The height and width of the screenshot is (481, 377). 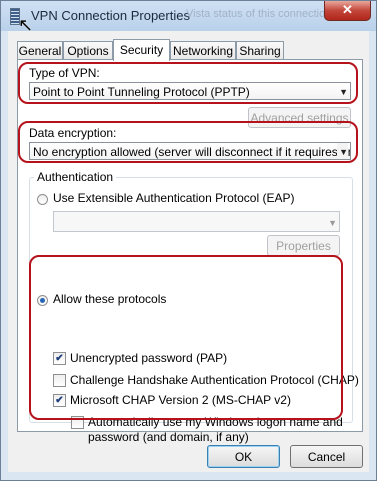 What do you see at coordinates (180, 400) in the screenshot?
I see `mschapv2-label: Microsoft CHAP Version 2 (MS-CHAP v2)` at bounding box center [180, 400].